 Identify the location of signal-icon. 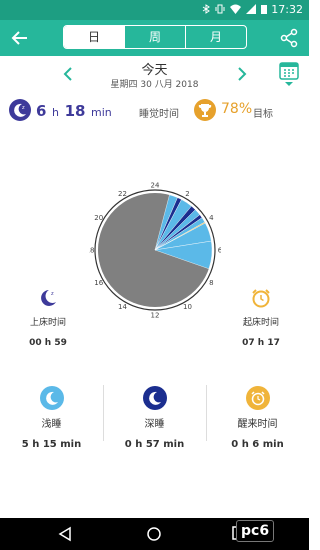
(251, 9).